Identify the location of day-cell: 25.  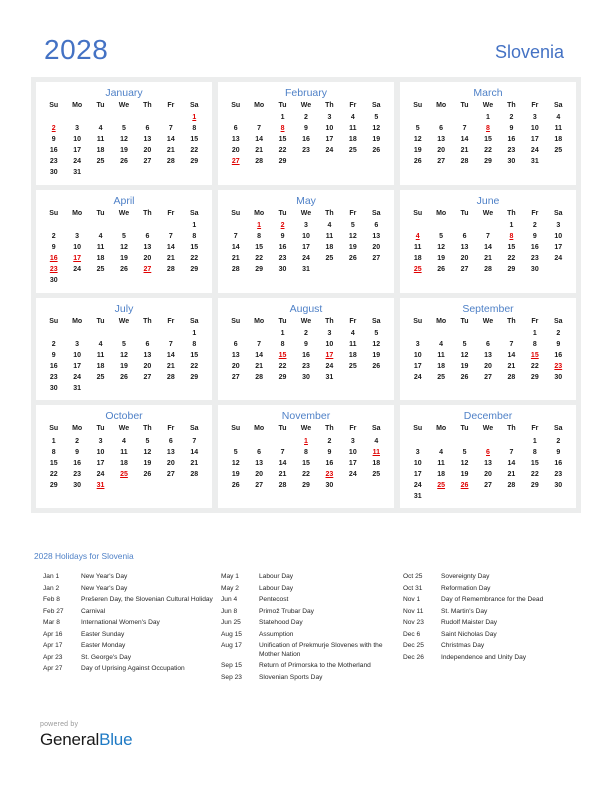
(352, 151).